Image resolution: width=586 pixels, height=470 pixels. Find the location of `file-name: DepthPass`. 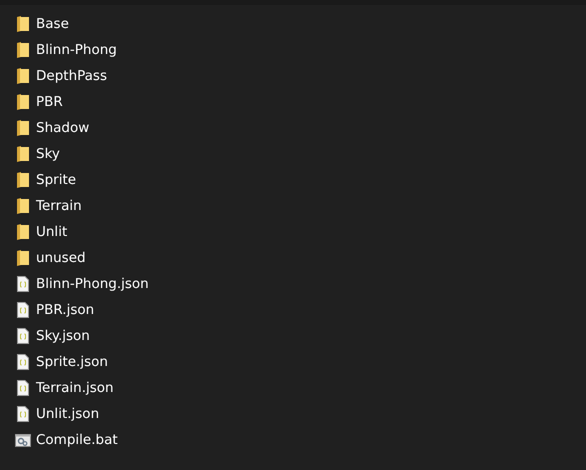

file-name: DepthPass is located at coordinates (71, 76).